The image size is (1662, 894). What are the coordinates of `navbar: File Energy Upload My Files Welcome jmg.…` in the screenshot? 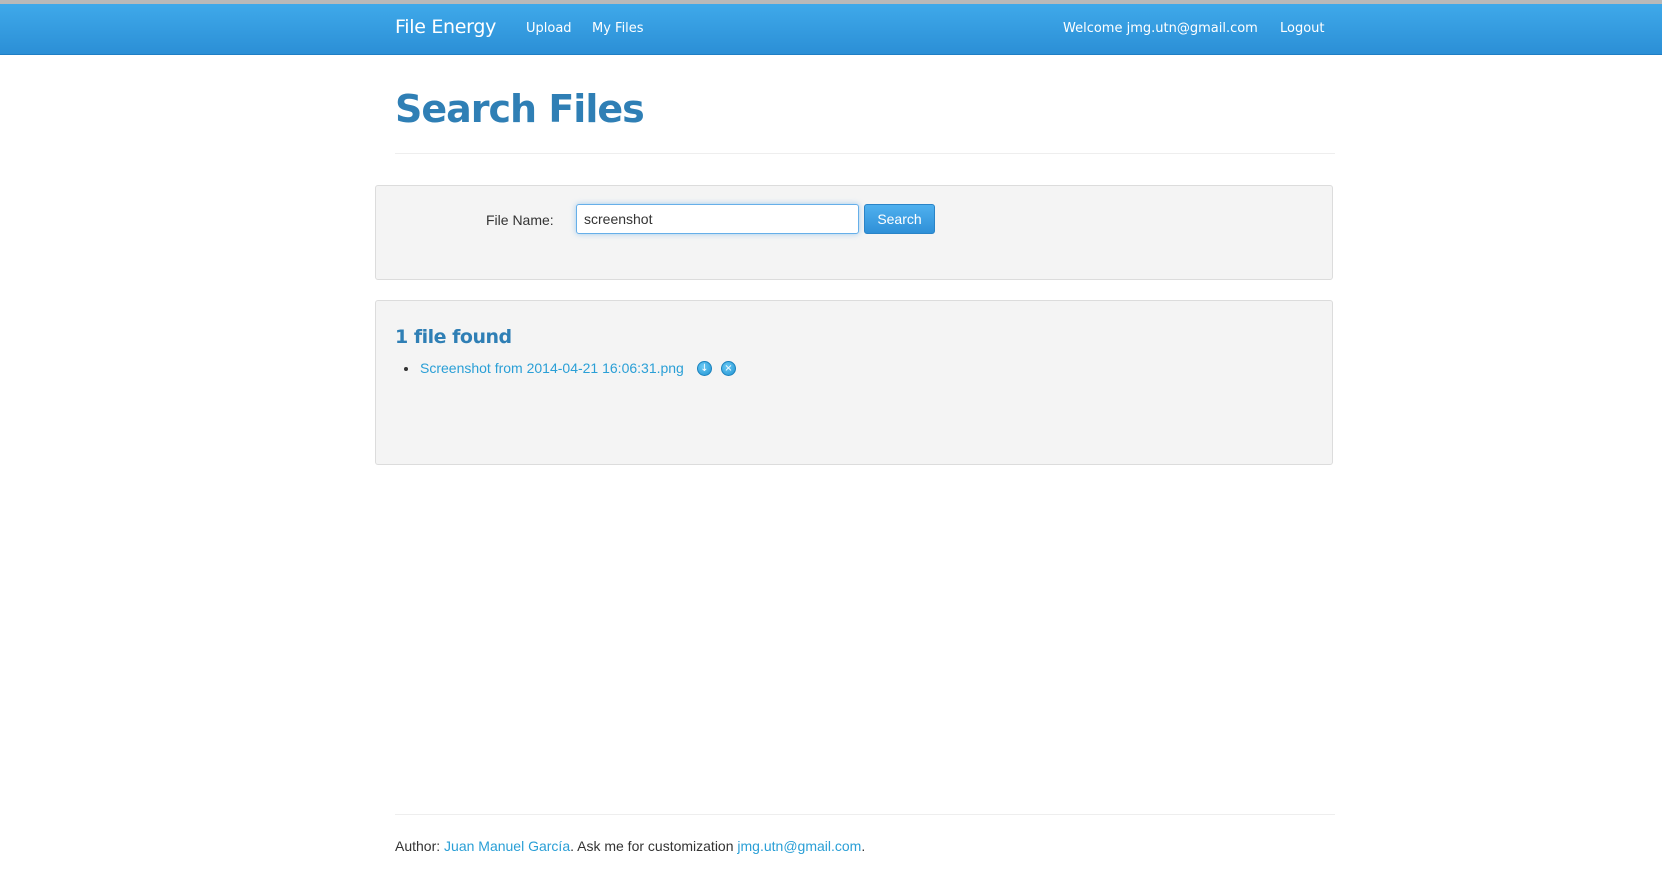 It's located at (831, 29).